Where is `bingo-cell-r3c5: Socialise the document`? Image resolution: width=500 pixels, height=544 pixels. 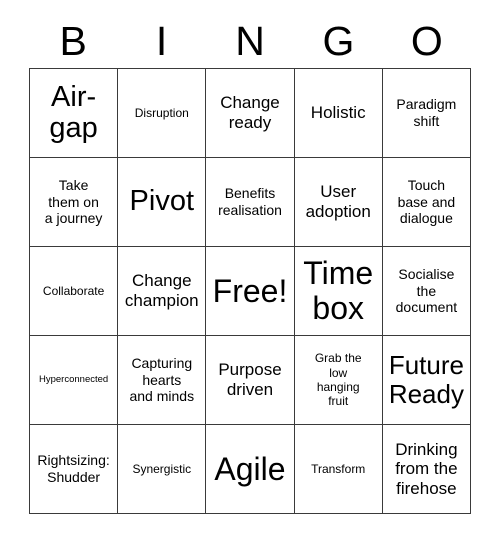
bingo-cell-r3c5: Socialise the document is located at coordinates (426, 291).